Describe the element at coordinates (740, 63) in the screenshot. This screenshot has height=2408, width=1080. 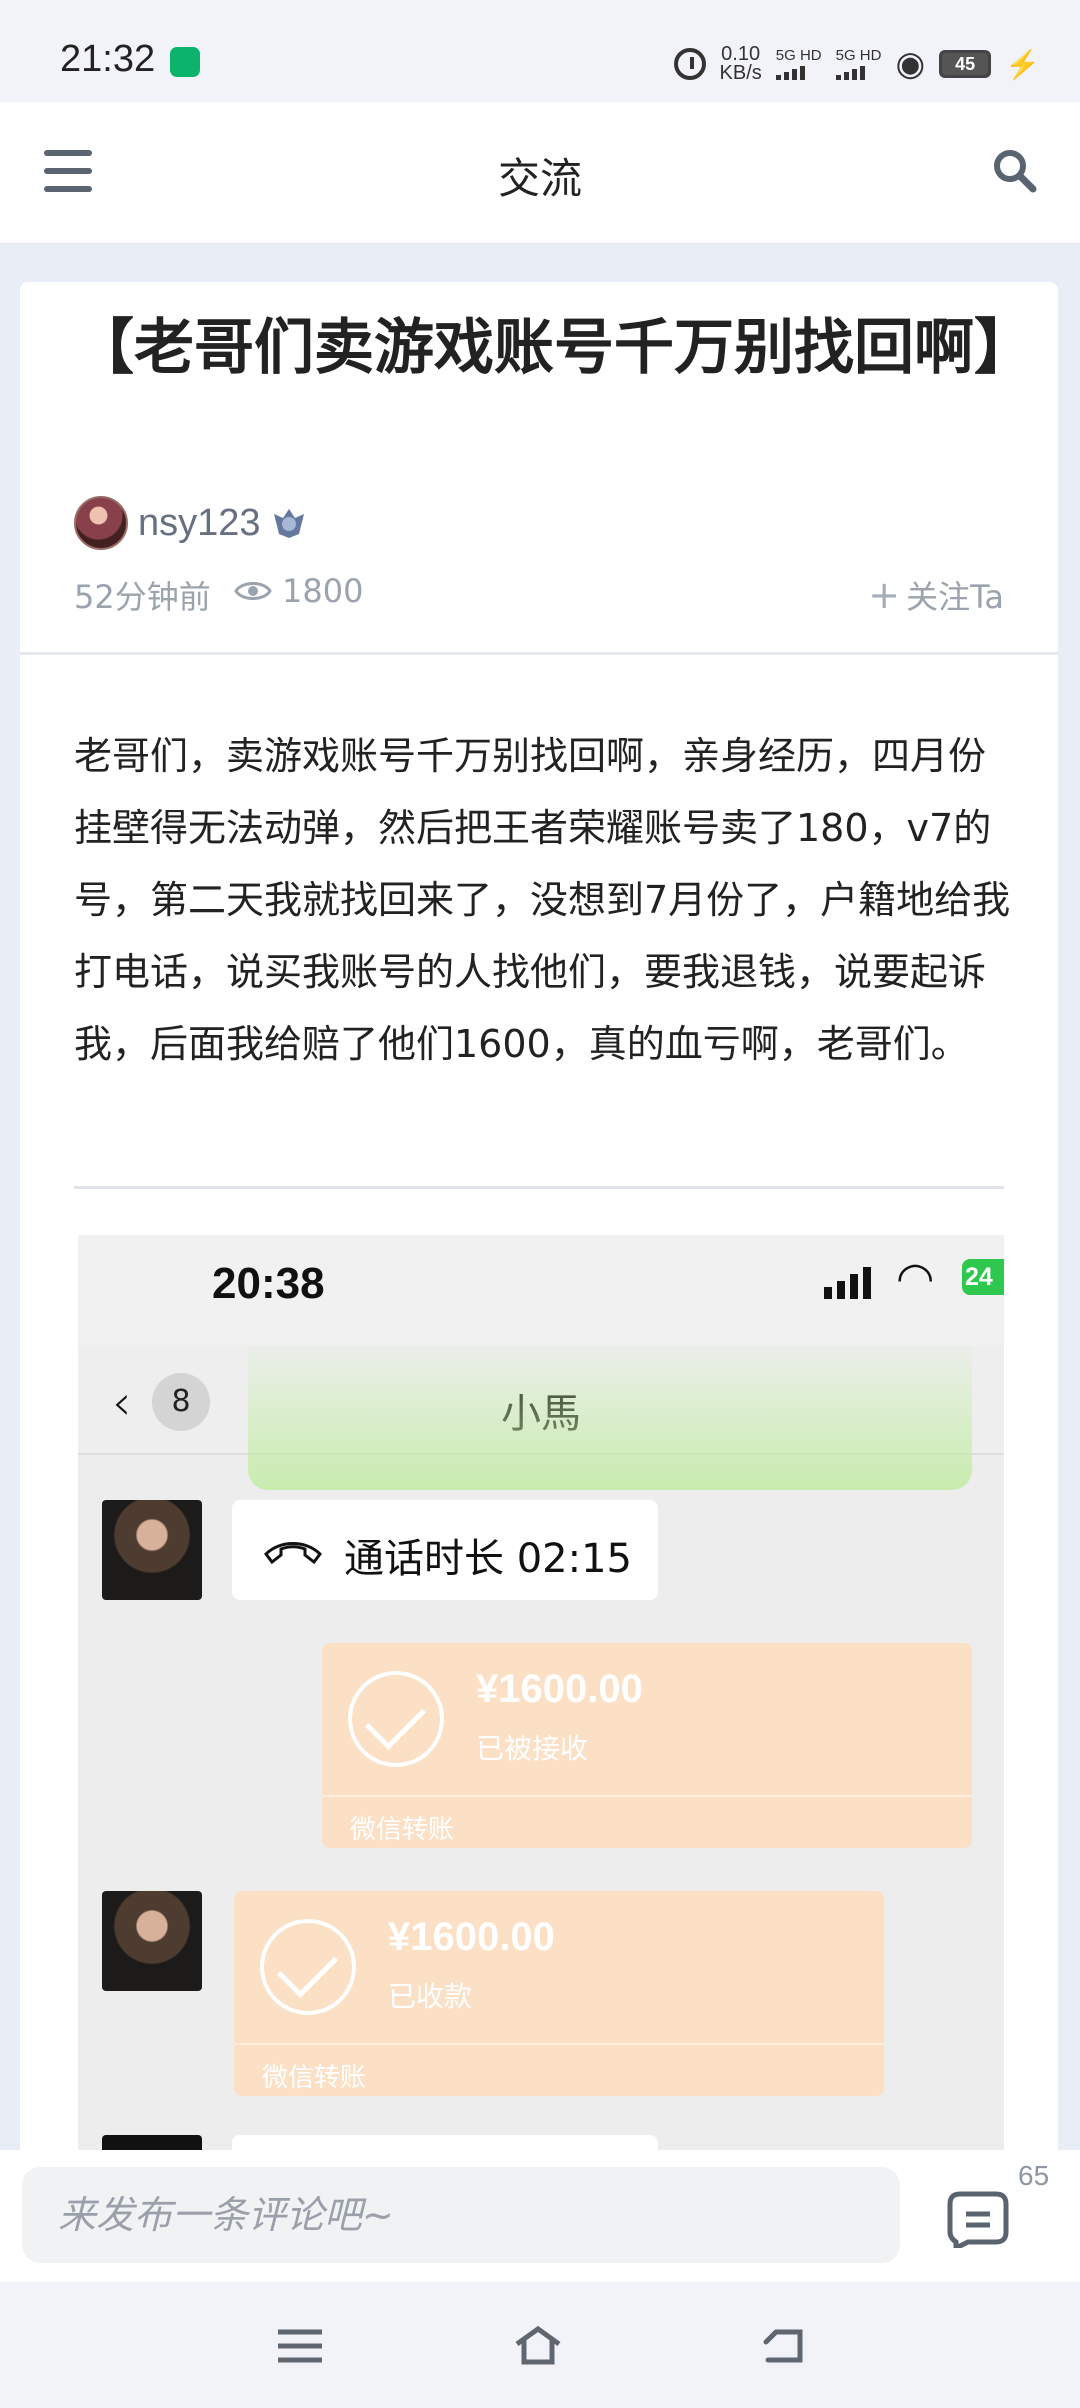
I see `network-speed: 0.10 KB/s` at that location.